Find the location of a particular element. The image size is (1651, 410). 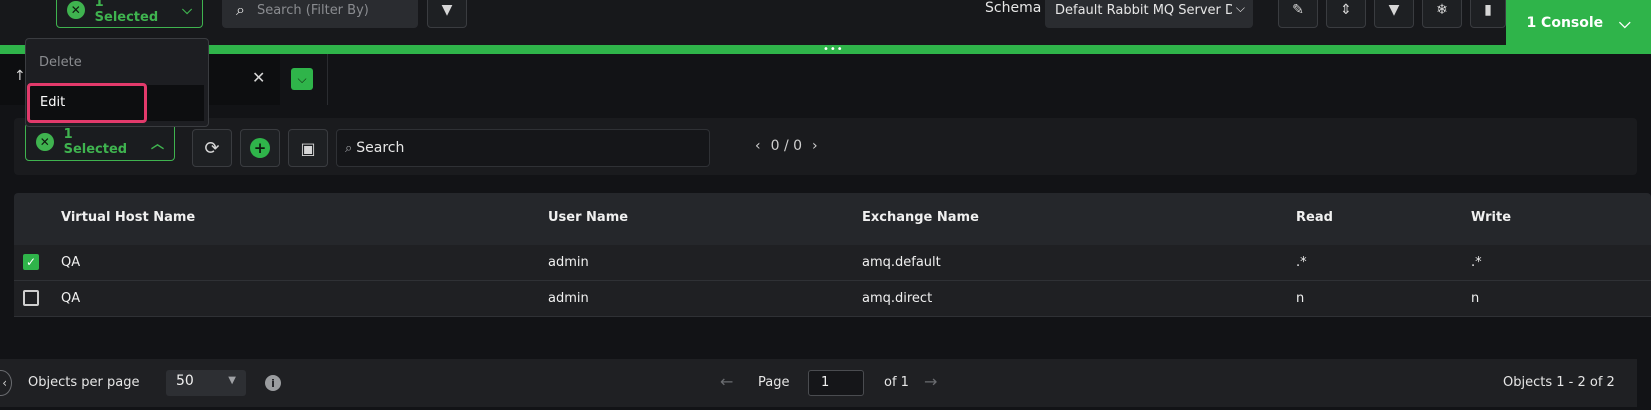

schema-label: Schema is located at coordinates (1013, 8).